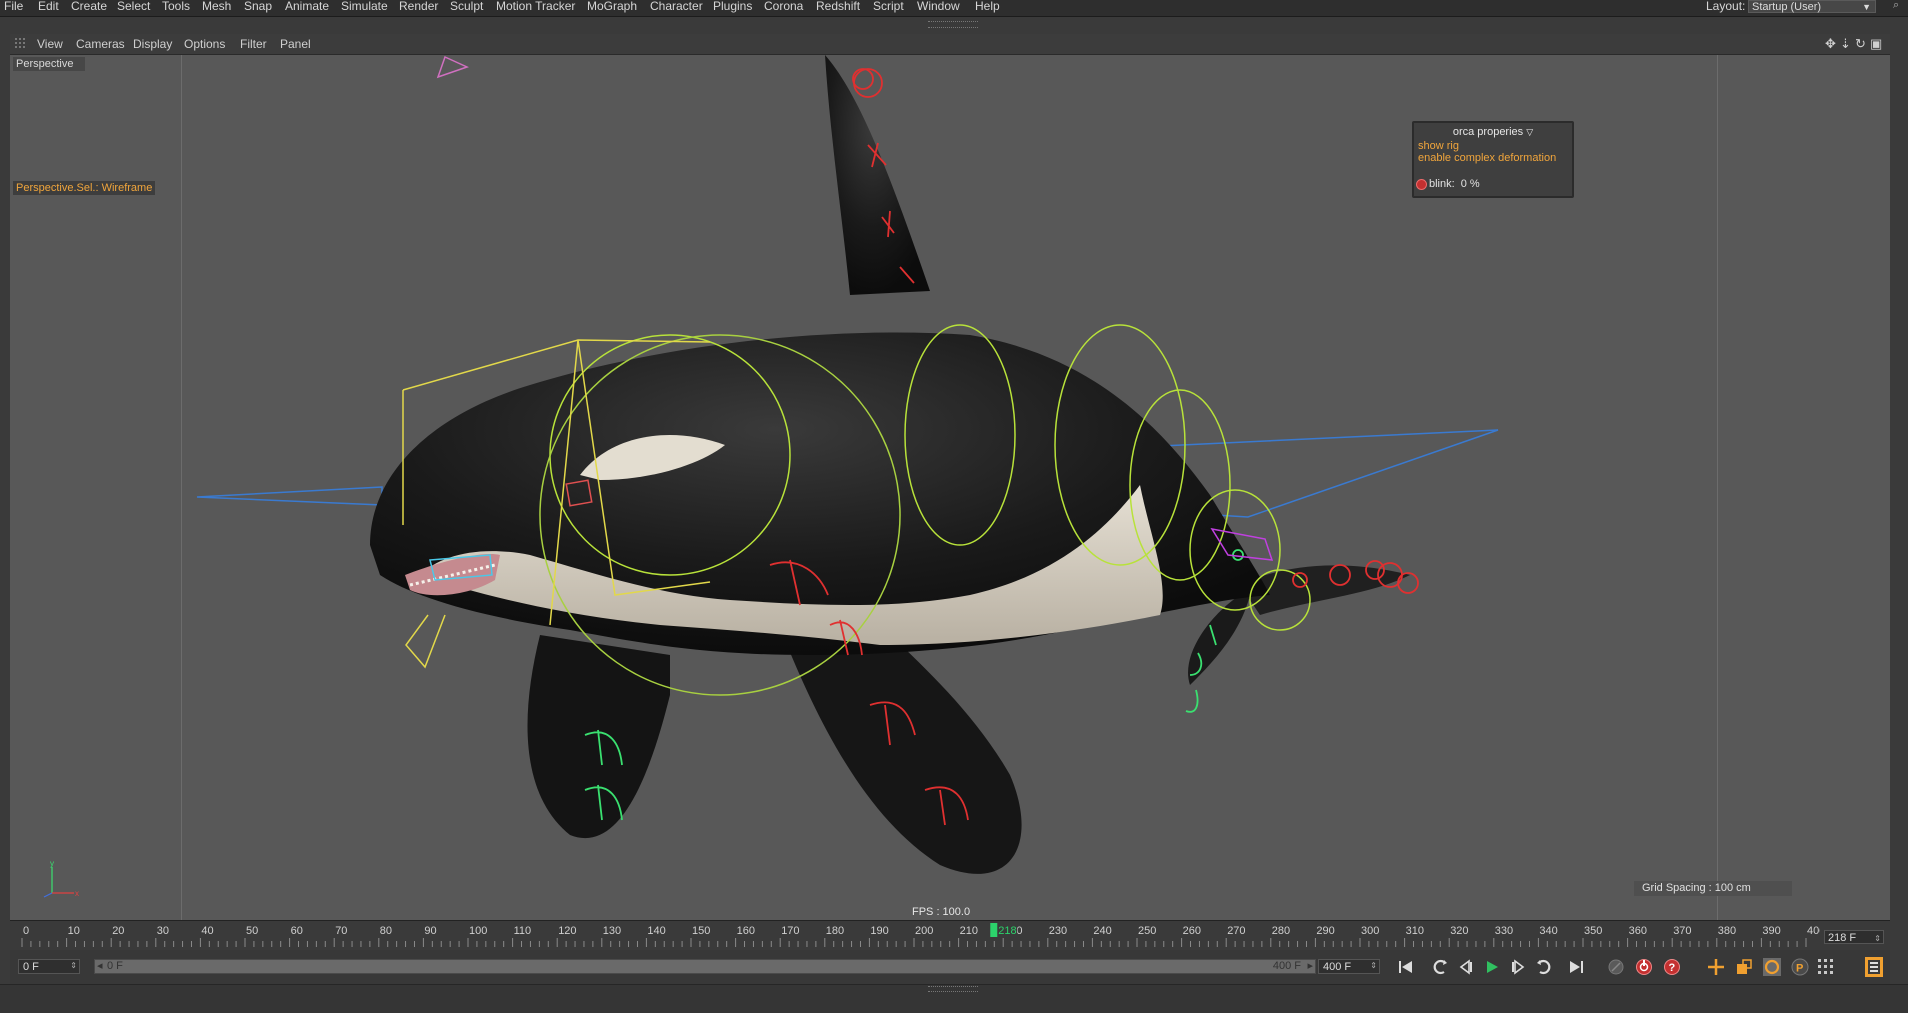 The height and width of the screenshot is (1013, 1908). I want to click on status-bar, so click(954, 998).